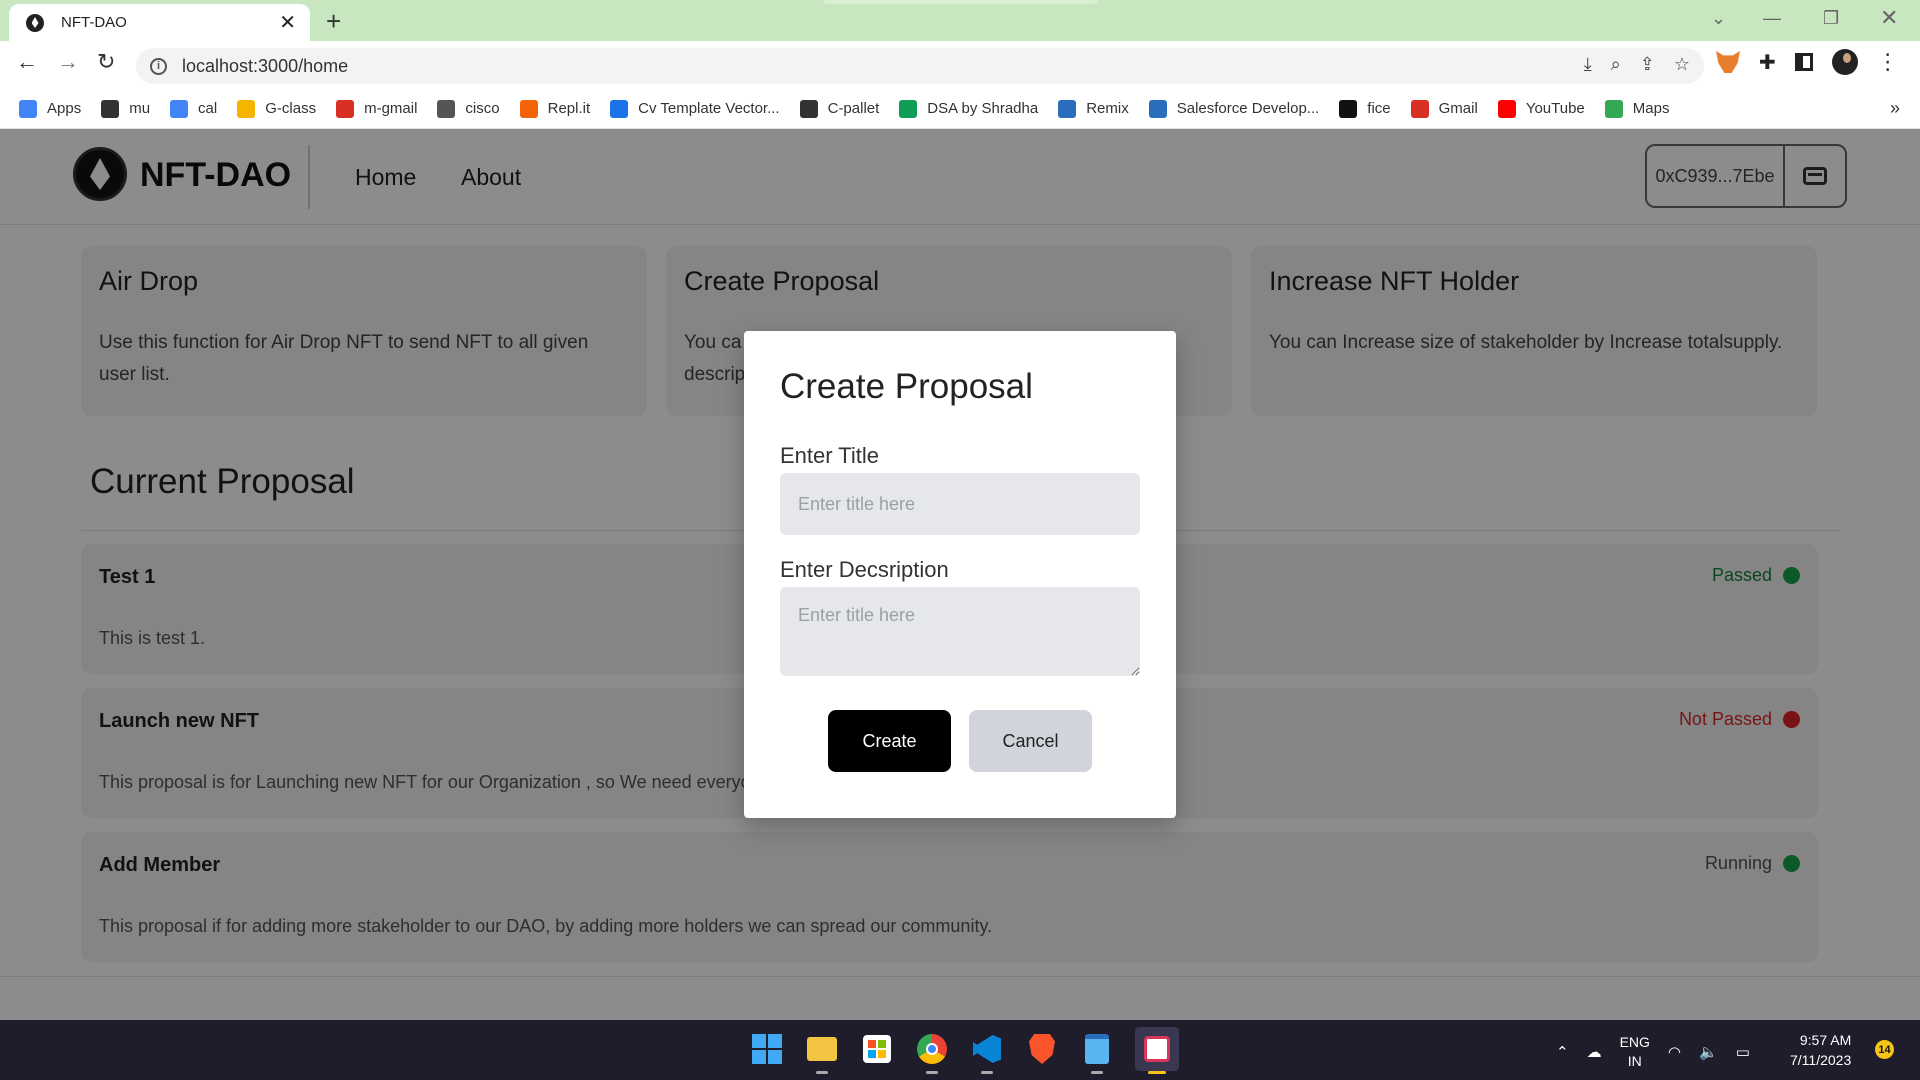 This screenshot has height=1080, width=1920. I want to click on language-code: ENG, so click(1634, 1042).